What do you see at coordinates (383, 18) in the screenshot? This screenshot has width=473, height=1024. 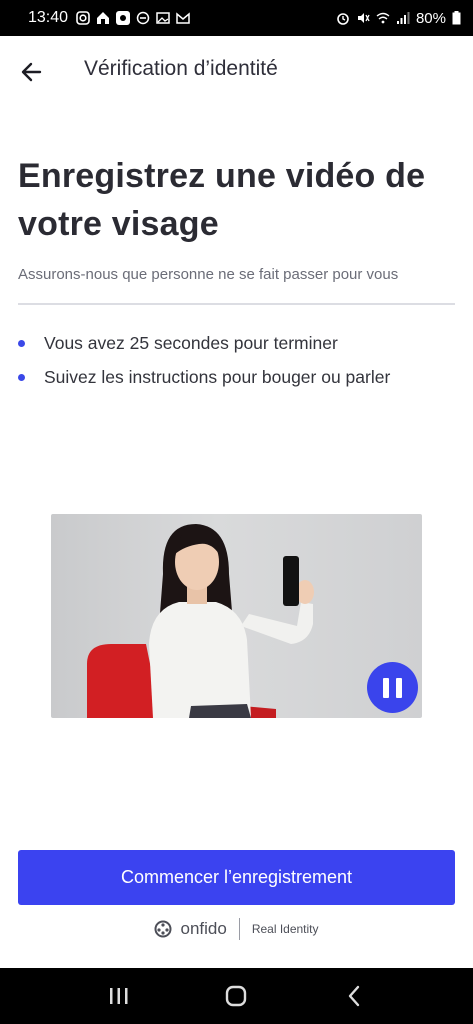 I see `wifi-icon` at bounding box center [383, 18].